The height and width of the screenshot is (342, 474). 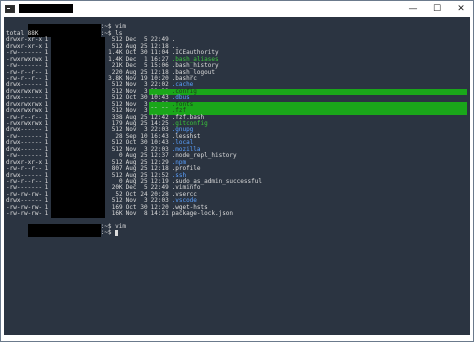 What do you see at coordinates (117, 233) in the screenshot?
I see `cursor` at bounding box center [117, 233].